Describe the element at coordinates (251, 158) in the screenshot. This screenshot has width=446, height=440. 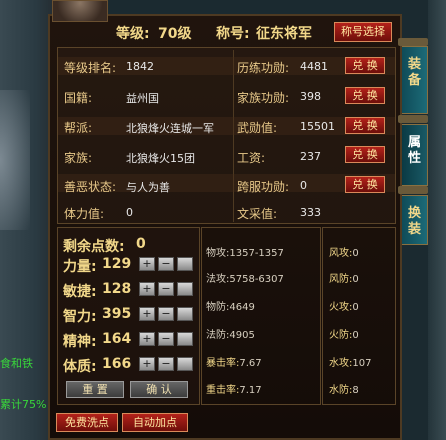
I see `salary-label: 工资:` at that location.